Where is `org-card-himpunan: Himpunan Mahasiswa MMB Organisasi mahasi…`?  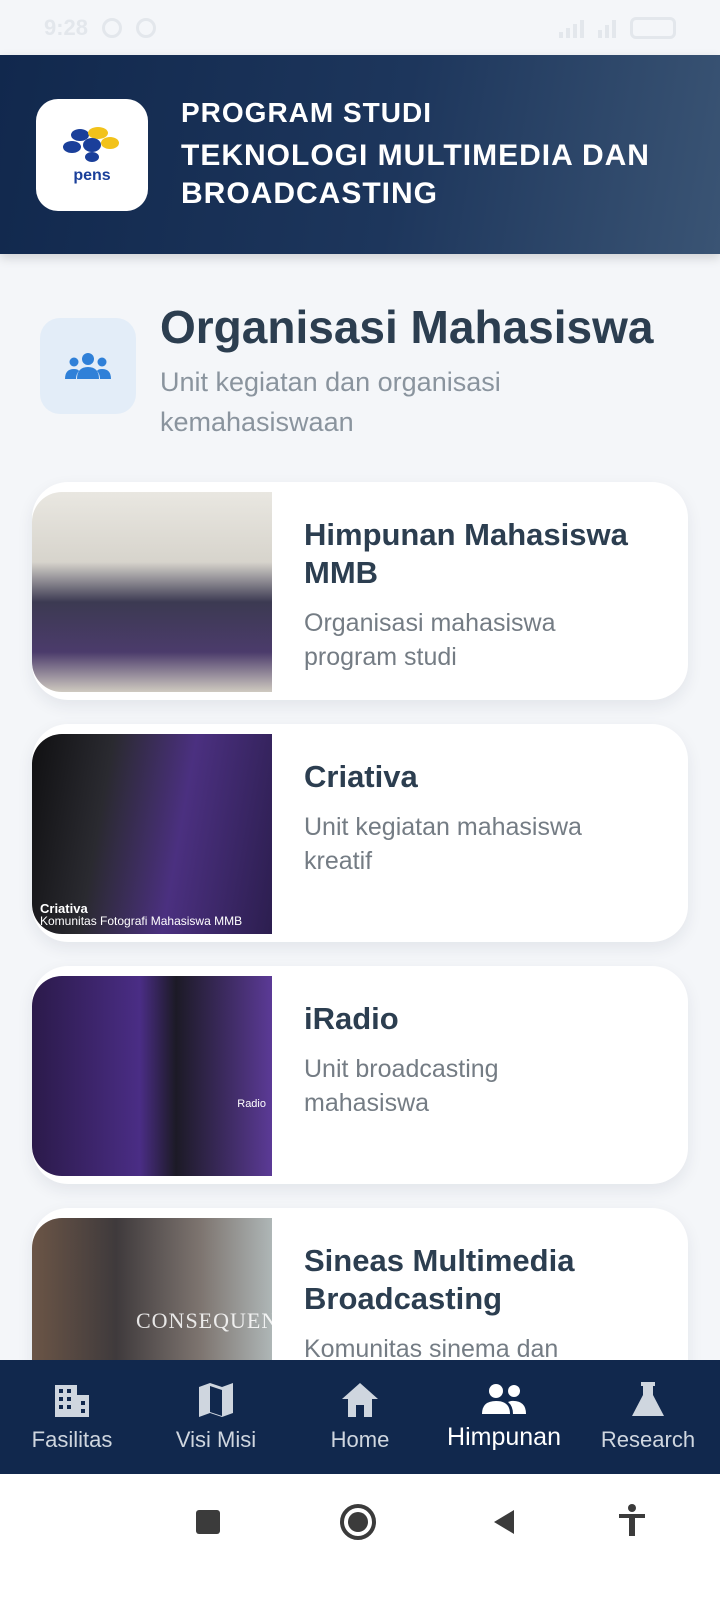
org-card-himpunan: Himpunan Mahasiswa MMB Organisasi mahasi… is located at coordinates (360, 591).